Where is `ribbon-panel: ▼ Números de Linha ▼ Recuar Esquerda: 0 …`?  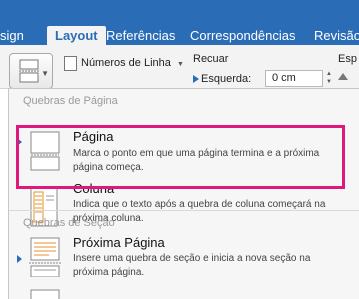 ribbon-panel: ▼ Números de Linha ▼ Recuar Esquerda: 0 … is located at coordinates (179, 67).